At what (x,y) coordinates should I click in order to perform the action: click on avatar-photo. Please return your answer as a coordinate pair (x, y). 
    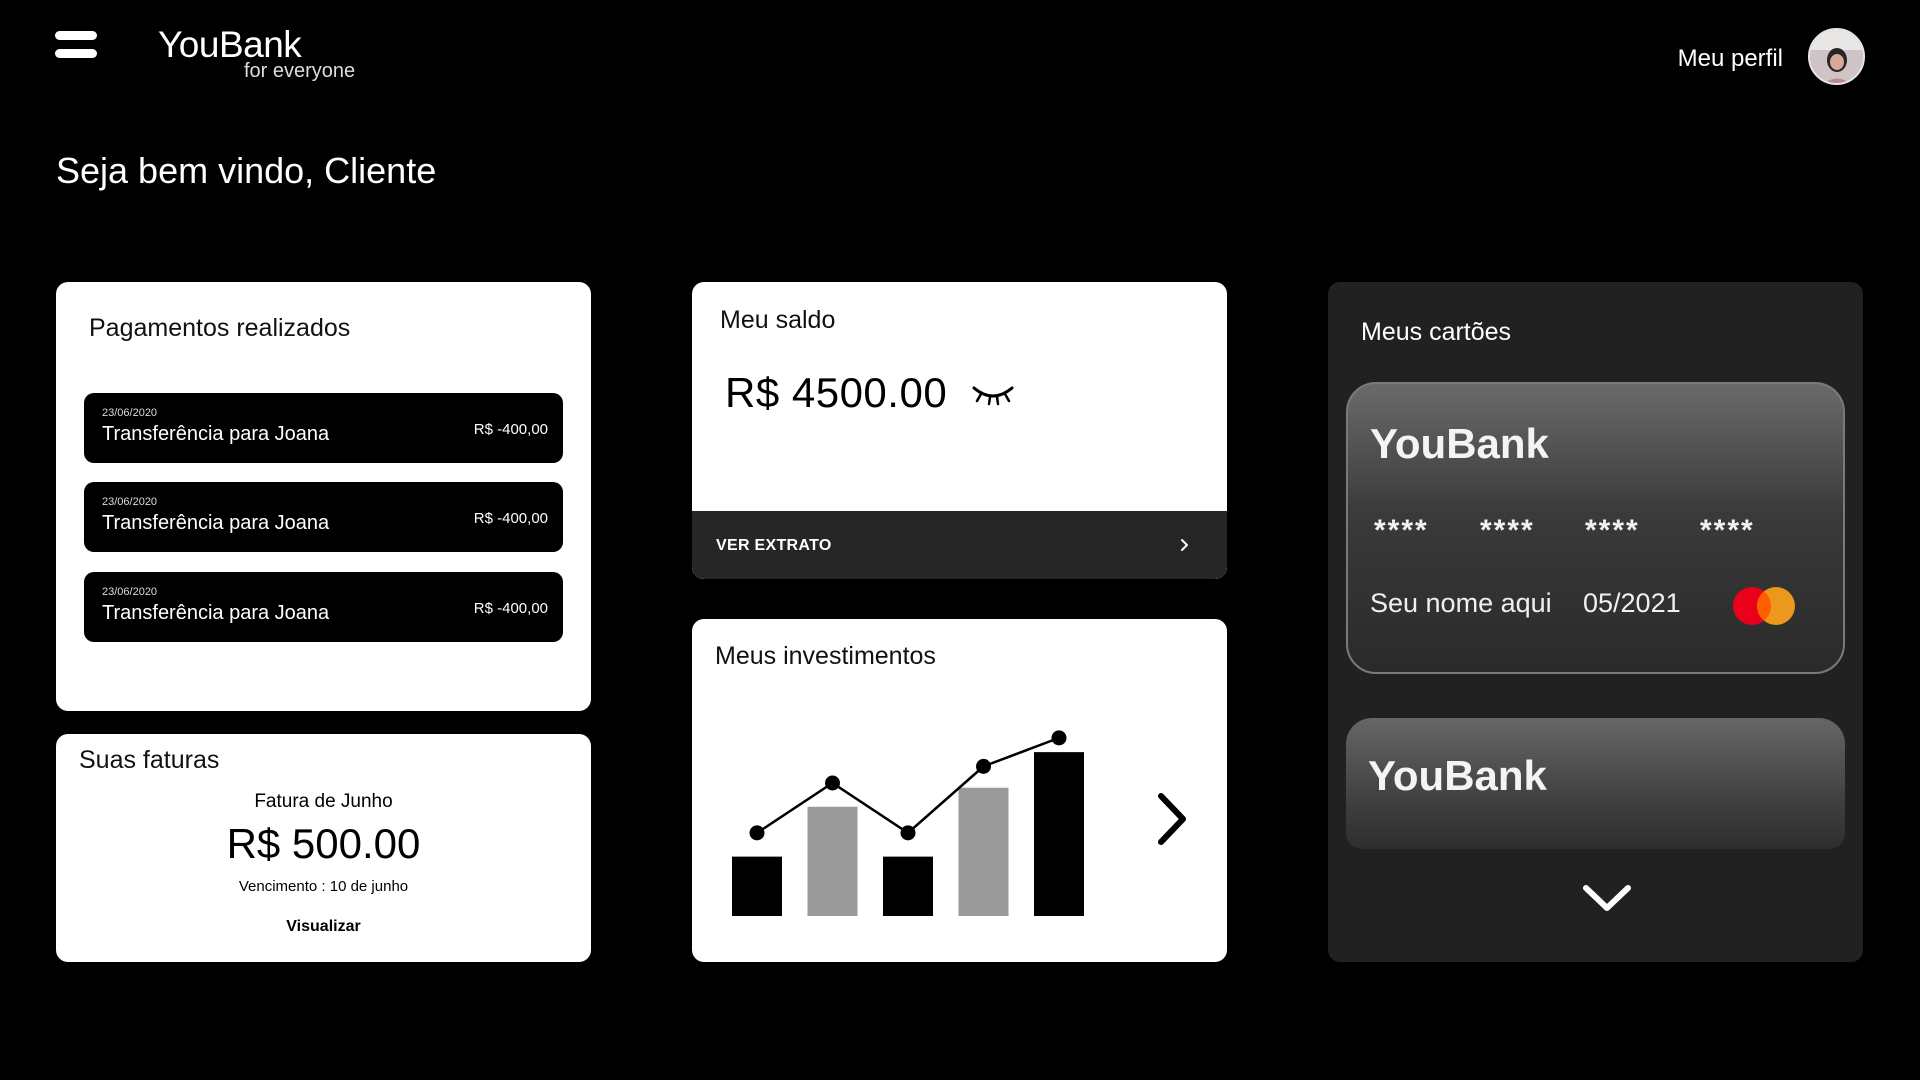
    Looking at the image, I should click on (1836, 56).